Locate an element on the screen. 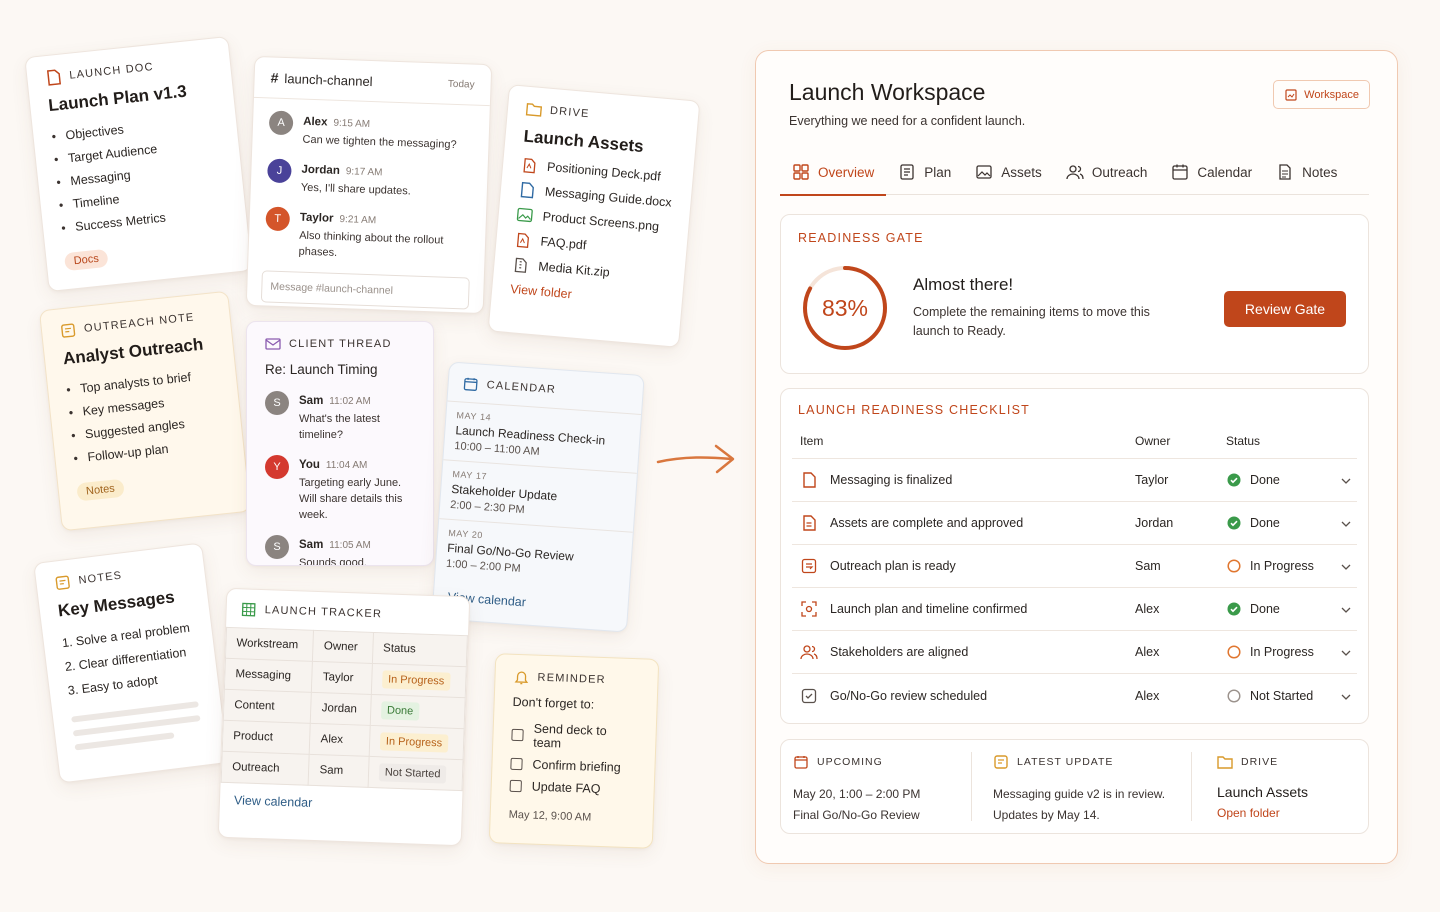 The width and height of the screenshot is (1440, 912). owner: Alex is located at coordinates (1147, 609).